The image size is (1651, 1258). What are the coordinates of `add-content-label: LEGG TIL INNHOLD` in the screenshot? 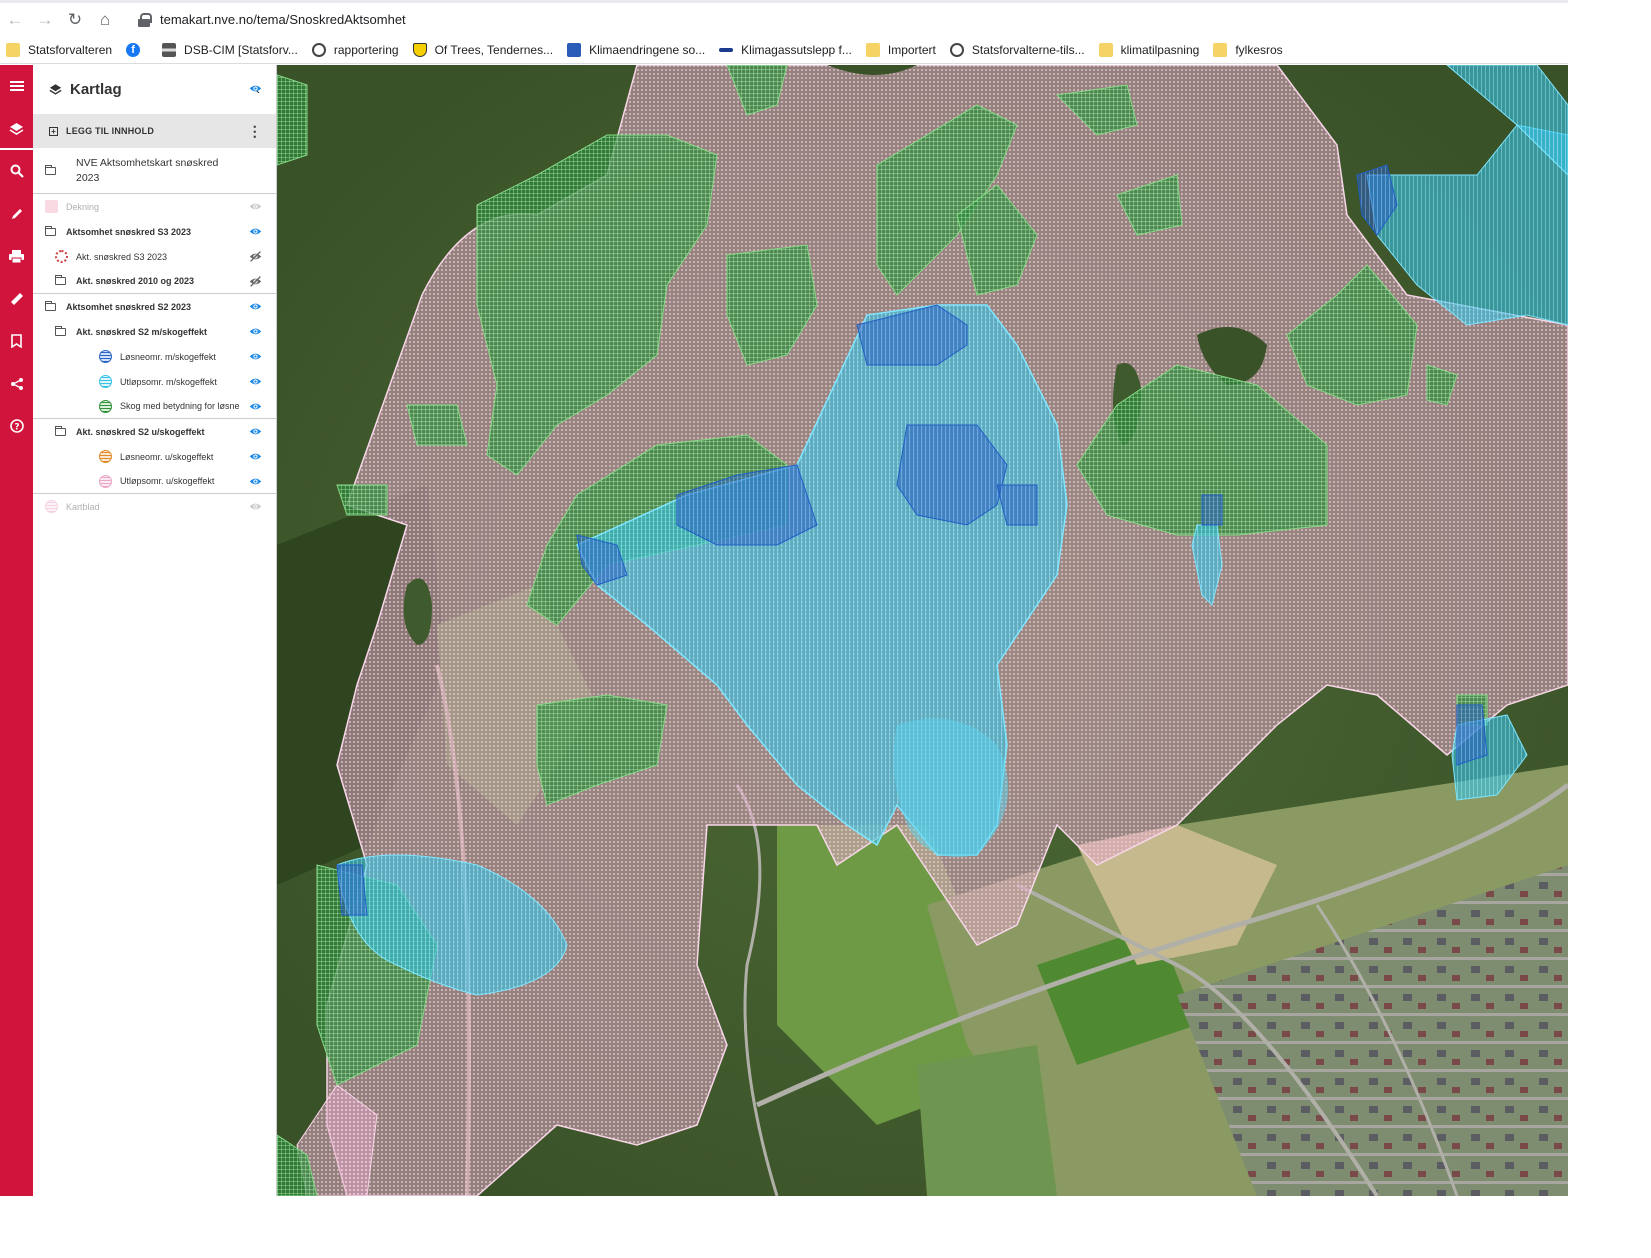 It's located at (110, 131).